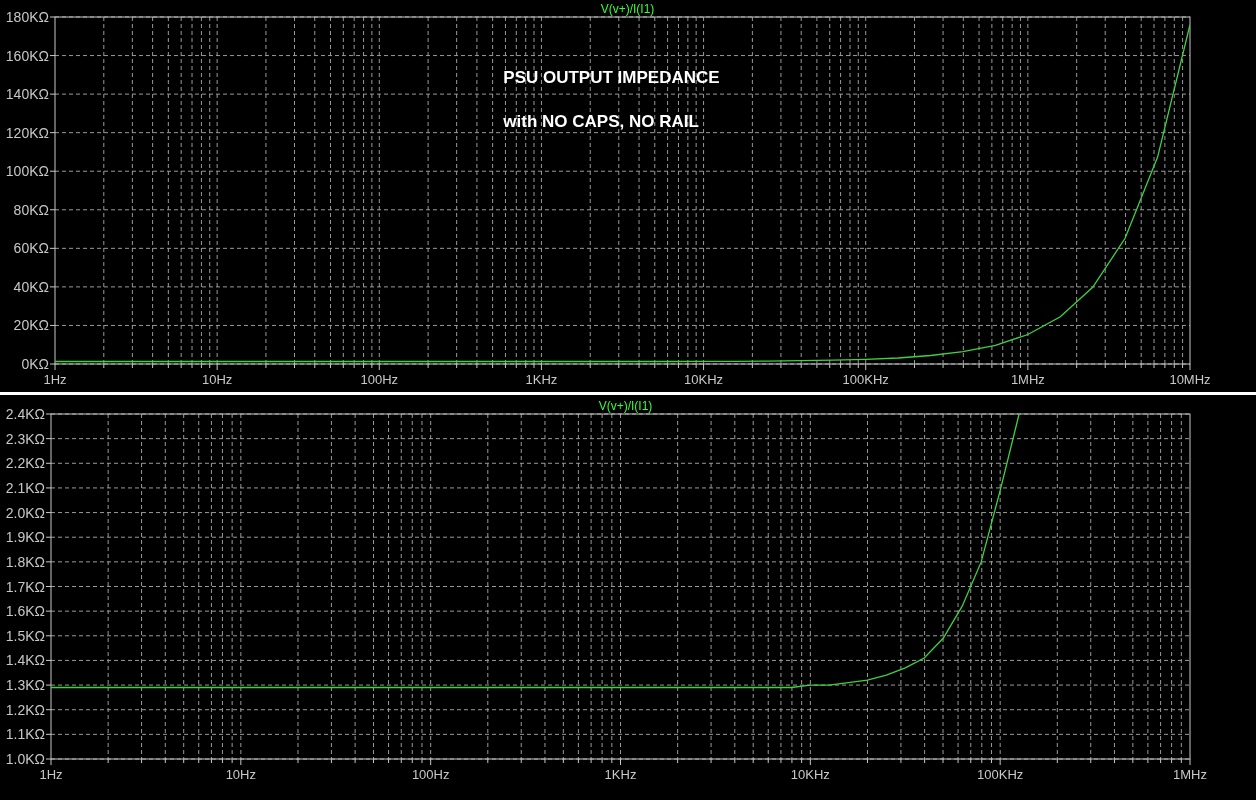 The height and width of the screenshot is (800, 1256). I want to click on axis-tick-label: 180KΩ, so click(27, 17).